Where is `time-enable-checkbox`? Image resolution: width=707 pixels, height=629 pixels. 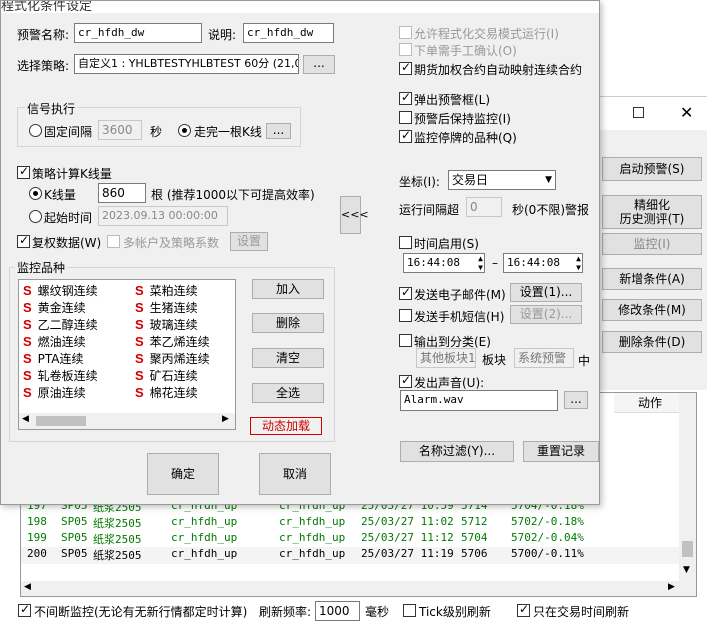 time-enable-checkbox is located at coordinates (405, 242).